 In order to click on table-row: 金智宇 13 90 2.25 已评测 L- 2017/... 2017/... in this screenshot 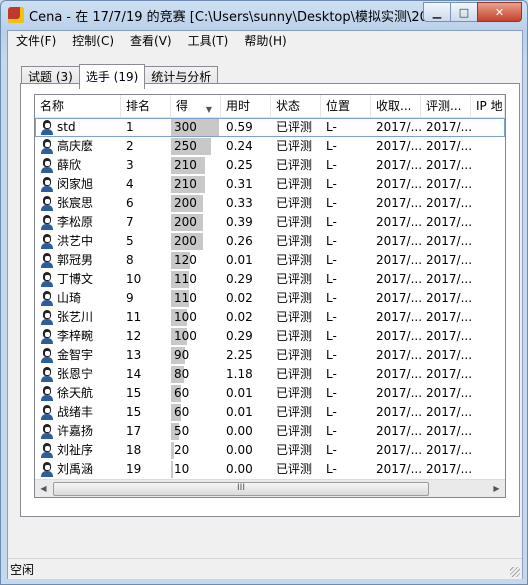, I will do `click(270, 355)`.